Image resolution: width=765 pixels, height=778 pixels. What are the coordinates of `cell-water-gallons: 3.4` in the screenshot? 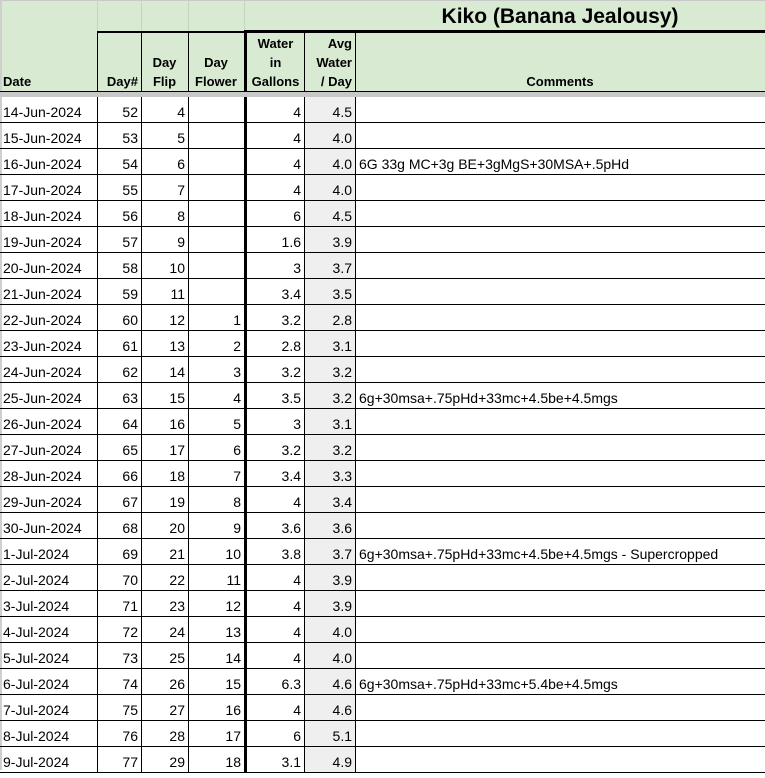 It's located at (274, 473).